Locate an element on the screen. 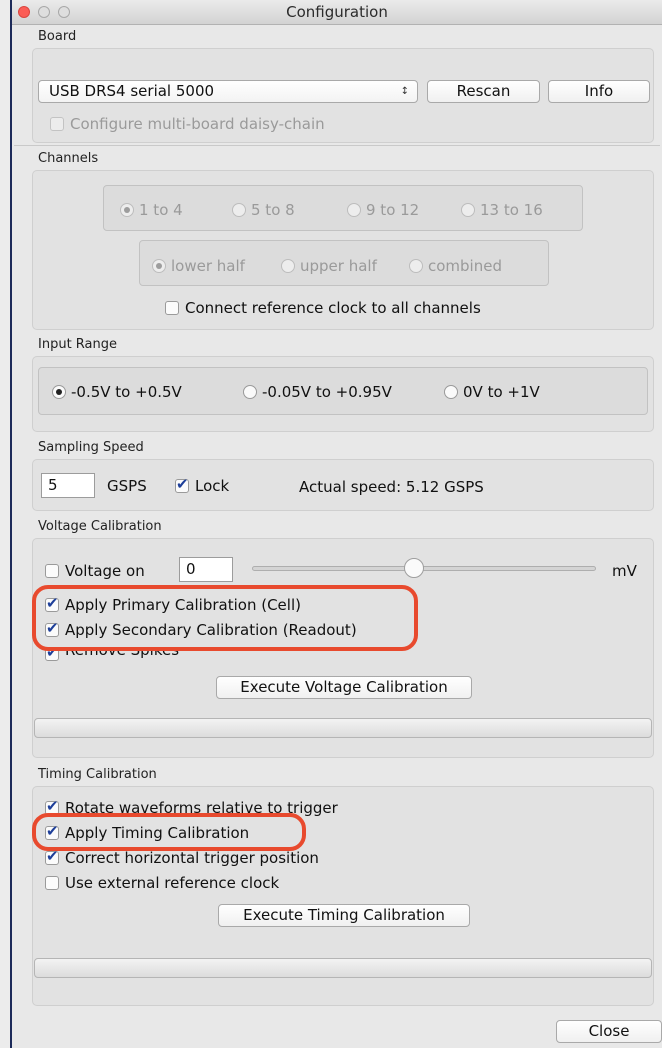 This screenshot has height=1048, width=662. radio-lower-half: lower half is located at coordinates (198, 266).